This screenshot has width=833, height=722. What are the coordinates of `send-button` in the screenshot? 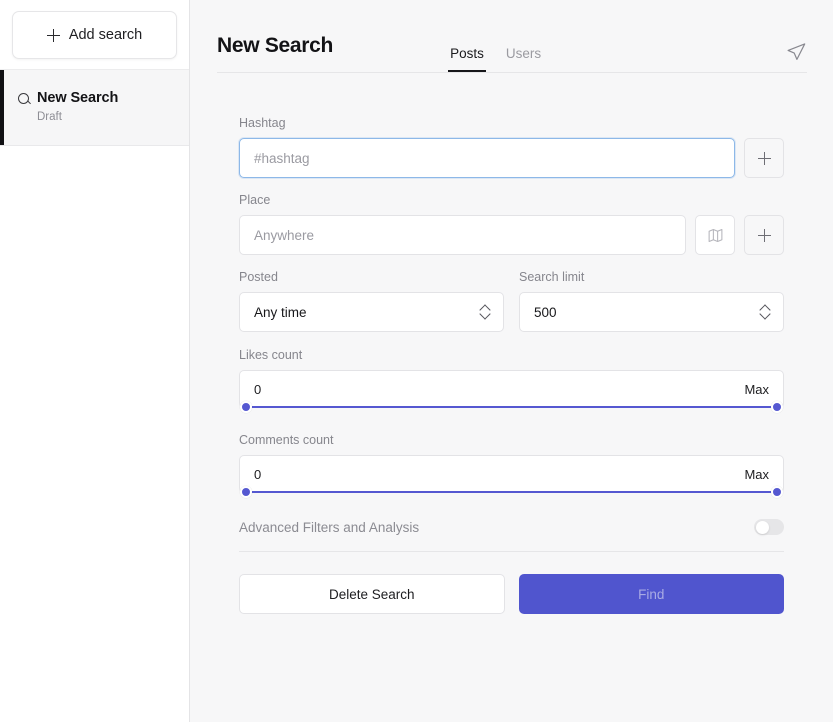 It's located at (796, 56).